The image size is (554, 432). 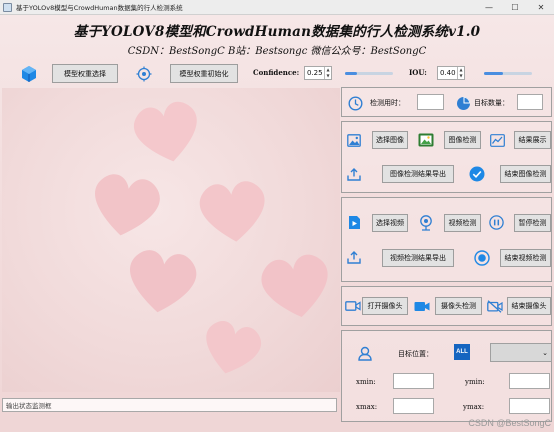 What do you see at coordinates (418, 258) in the screenshot?
I see `export-video-result-button: 视频检测结果导出` at bounding box center [418, 258].